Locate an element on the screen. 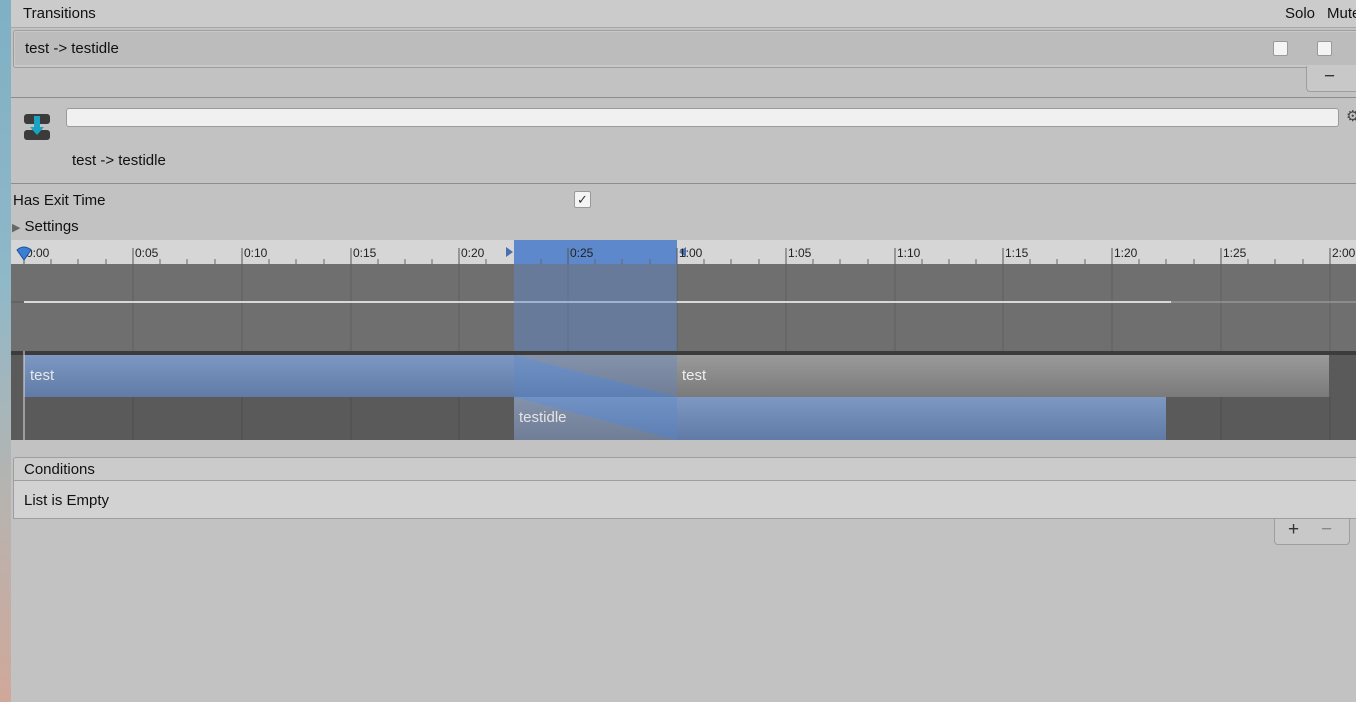 This screenshot has height=702, width=1356. ruler-tick-label: 2:00 is located at coordinates (1344, 253).